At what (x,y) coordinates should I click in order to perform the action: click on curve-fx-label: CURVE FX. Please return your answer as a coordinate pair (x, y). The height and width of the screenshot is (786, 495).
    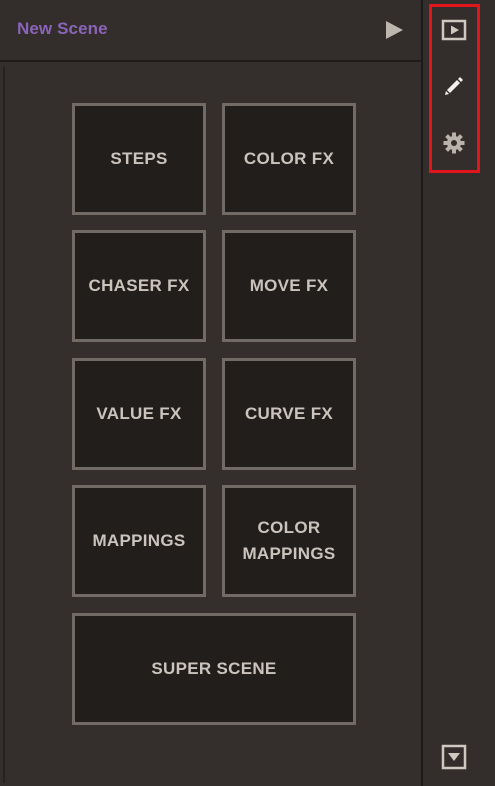
    Looking at the image, I should click on (289, 413).